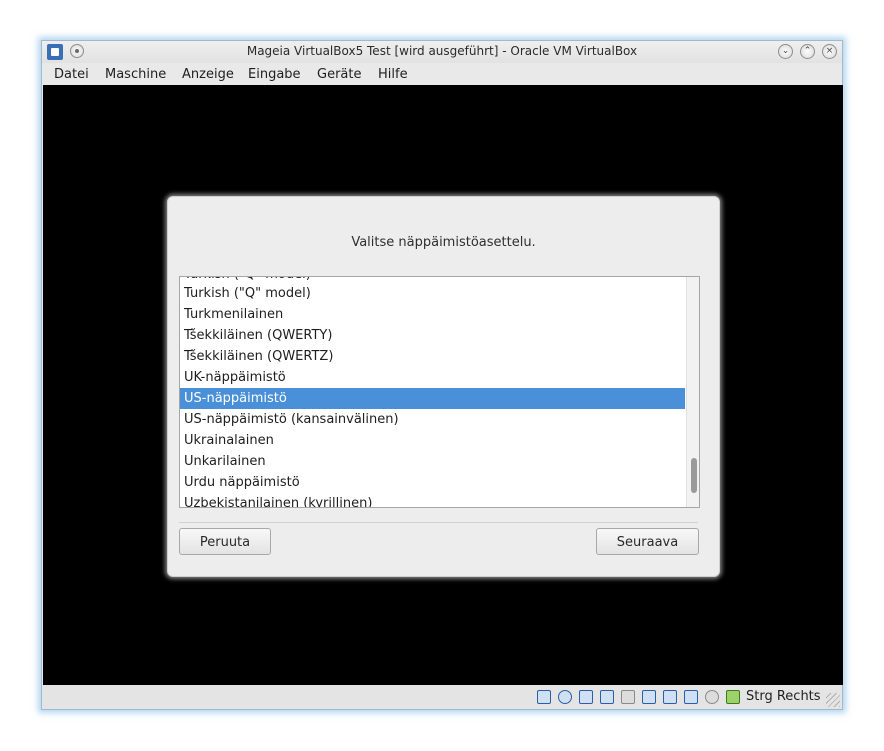 Image resolution: width=884 pixels, height=751 pixels. I want to click on list-item: Tšekkiläinen (QWERTZ), so click(432, 356).